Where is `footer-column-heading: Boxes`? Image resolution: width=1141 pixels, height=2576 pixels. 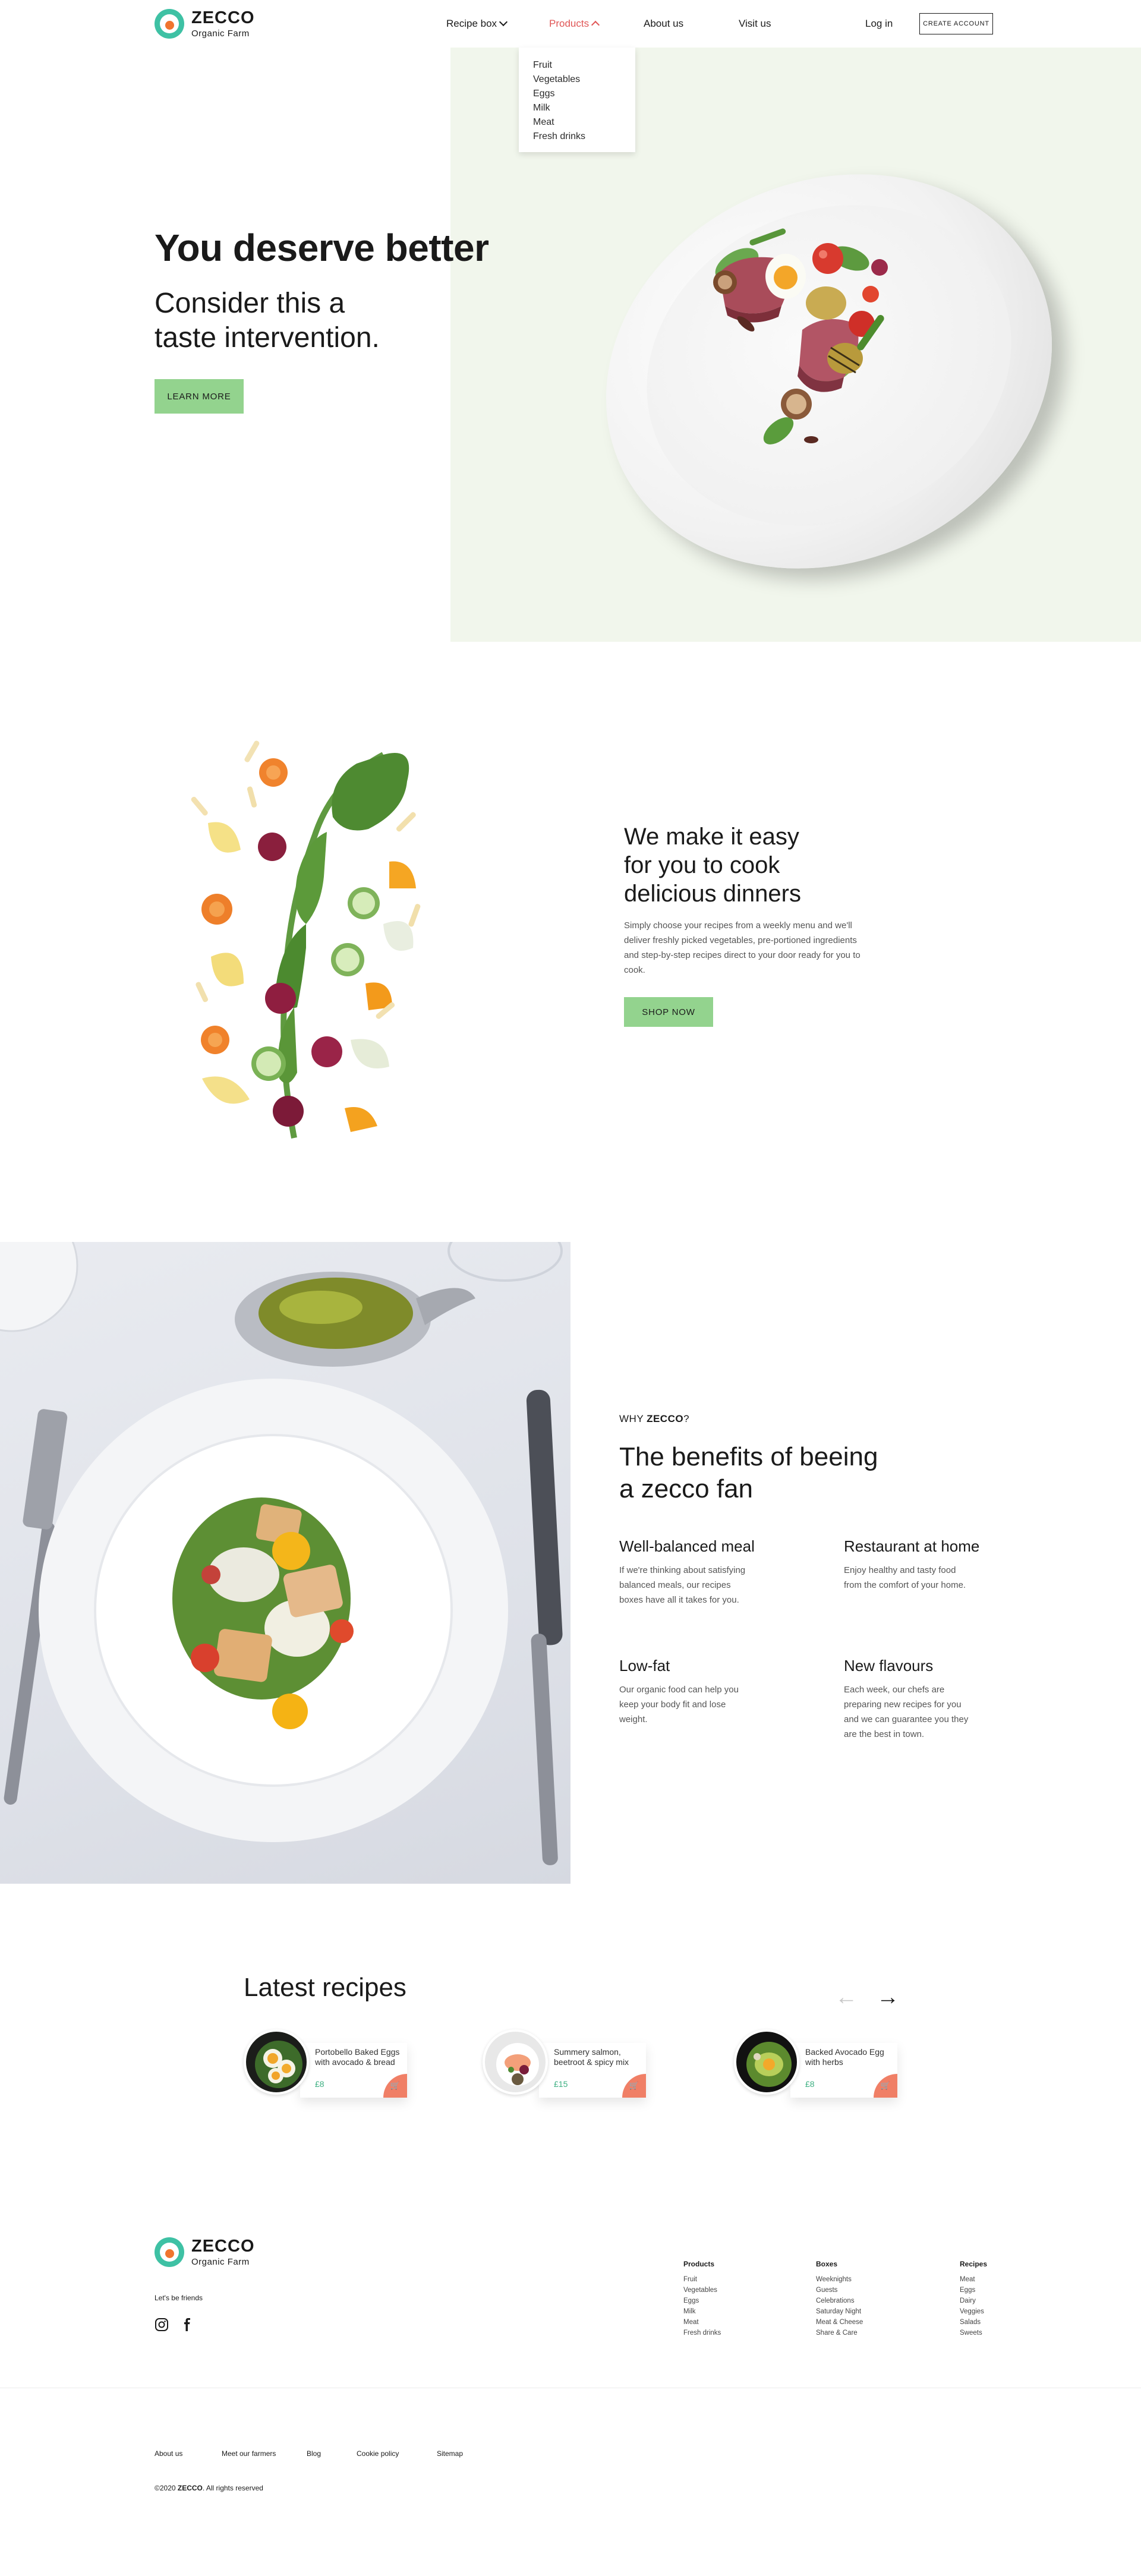 footer-column-heading: Boxes is located at coordinates (827, 2264).